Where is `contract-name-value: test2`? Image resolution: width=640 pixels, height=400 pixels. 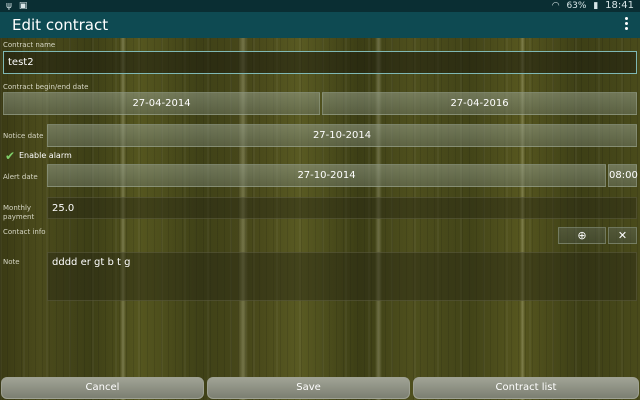 contract-name-value: test2 is located at coordinates (21, 62).